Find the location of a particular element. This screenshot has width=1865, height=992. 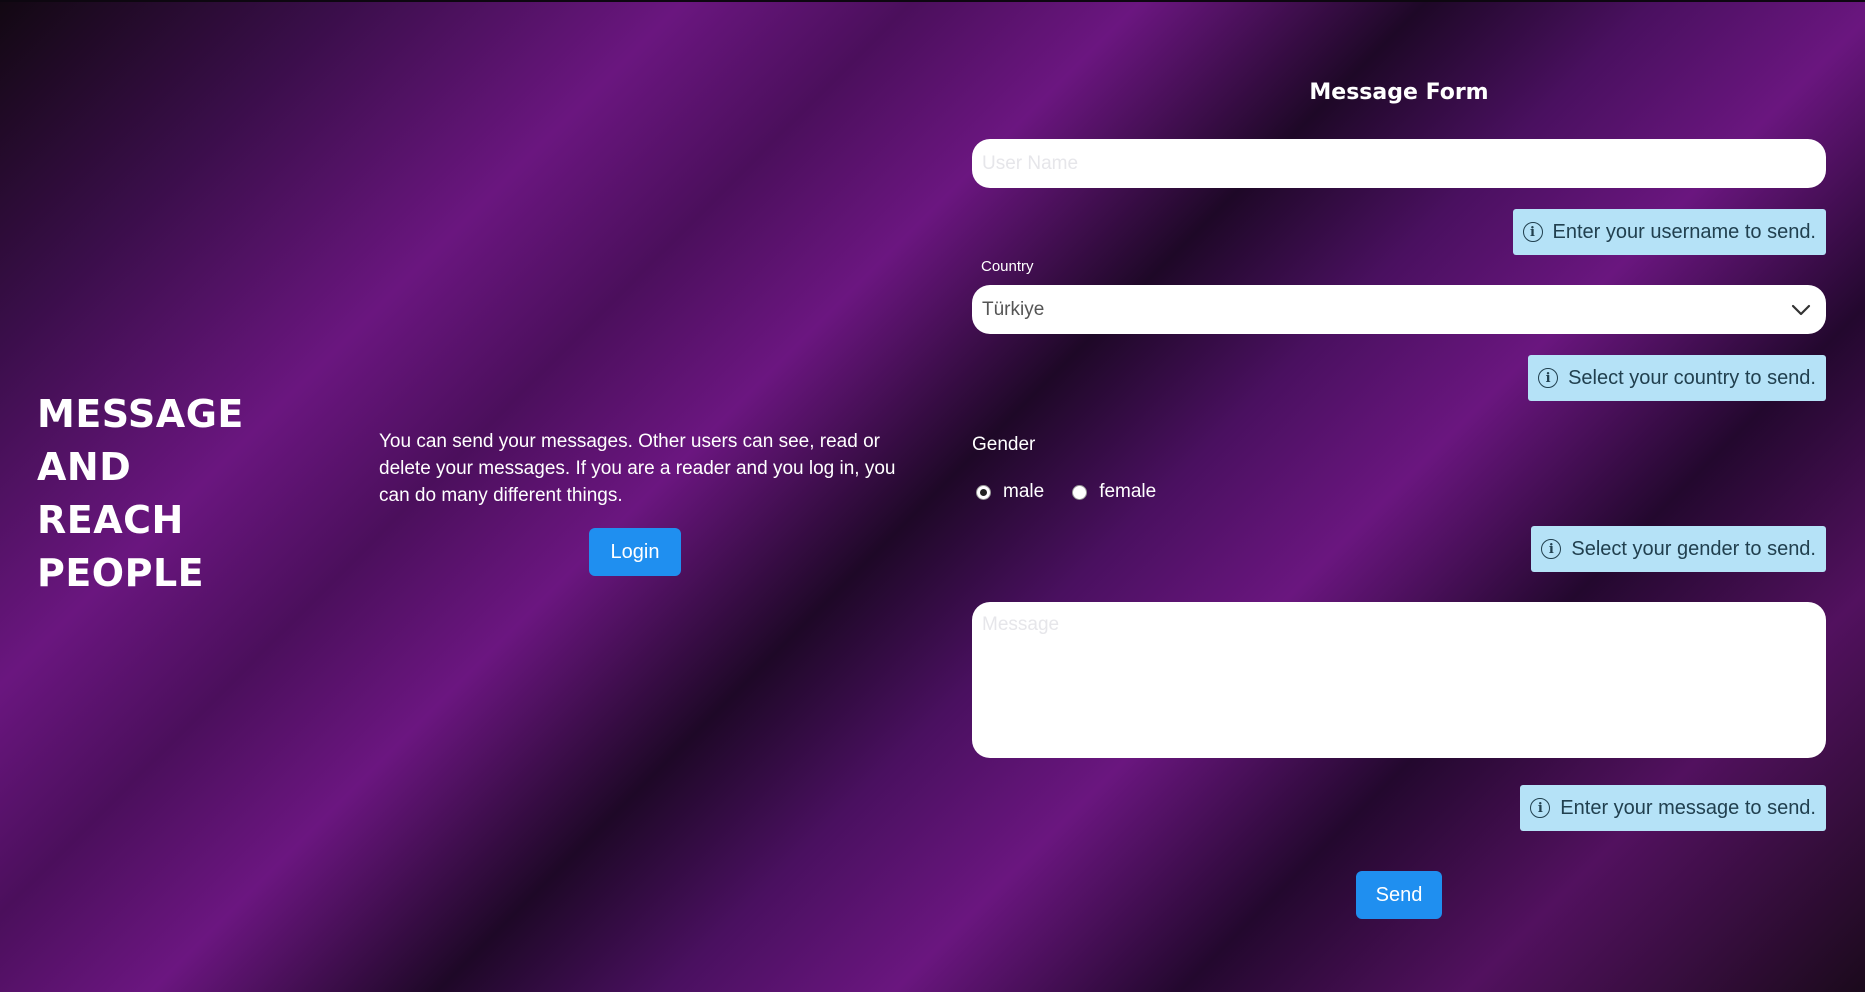

hero-line: MESSAGE is located at coordinates (140, 414).